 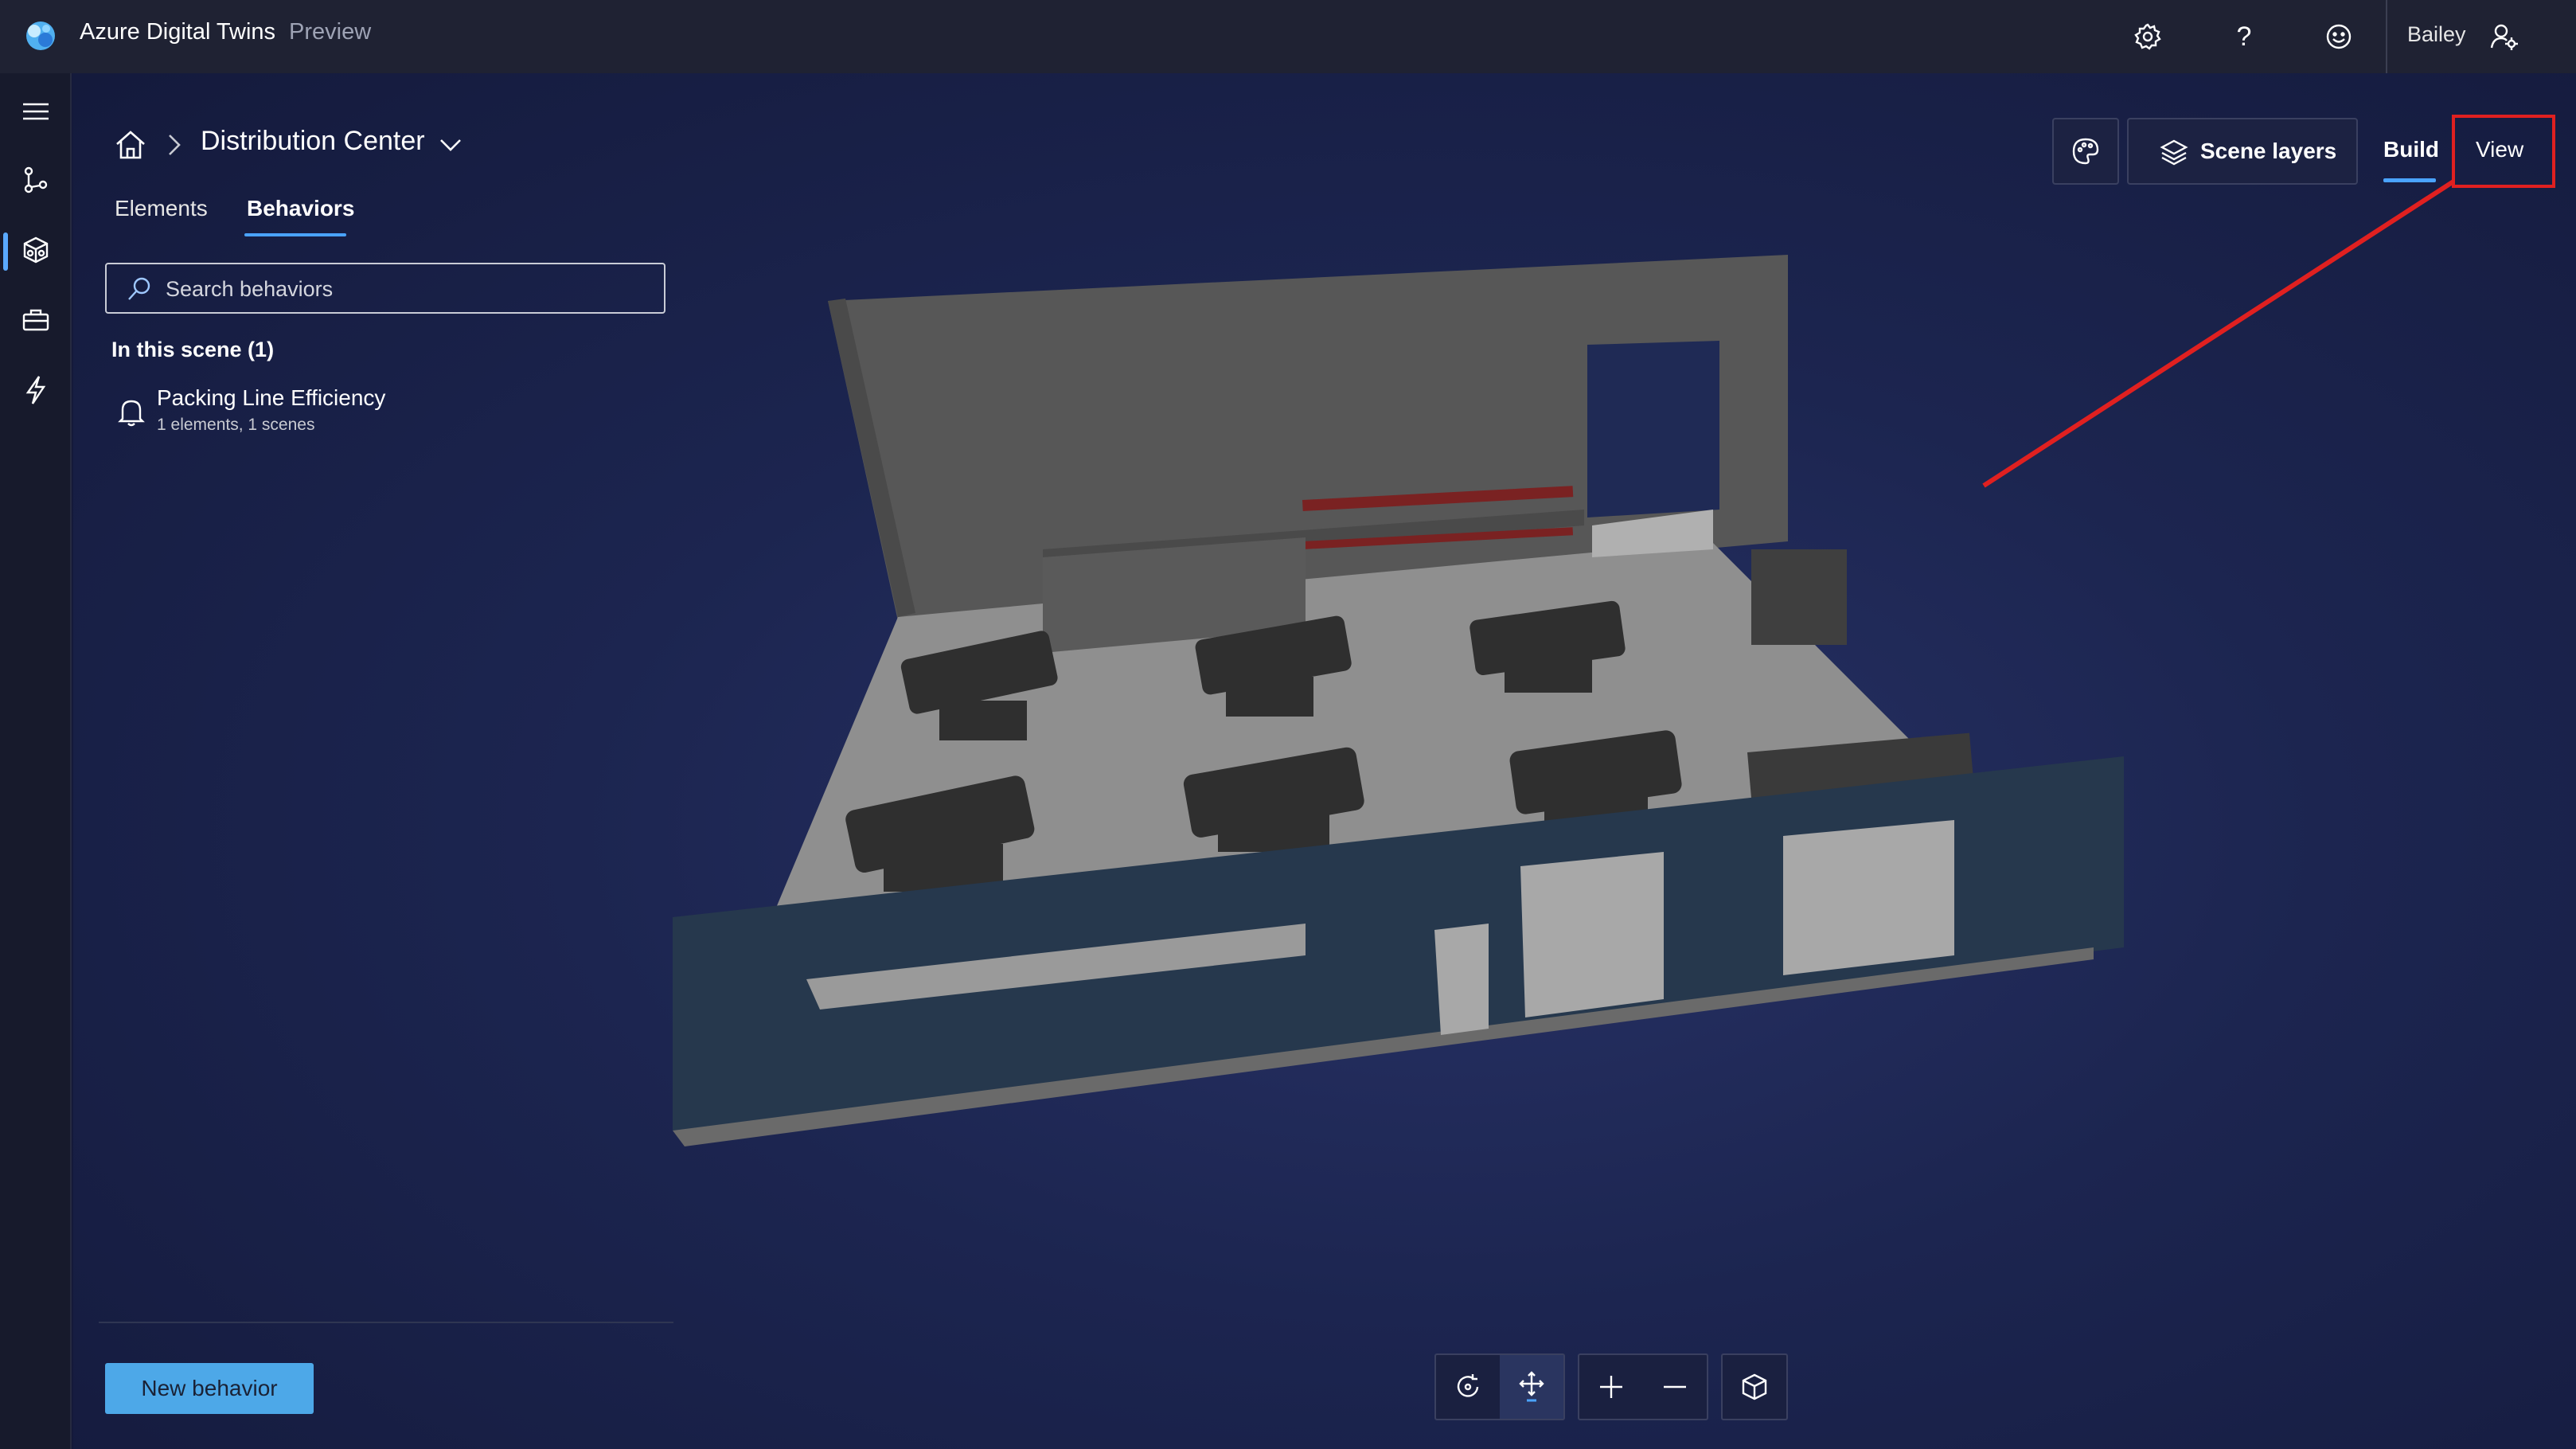 What do you see at coordinates (178, 32) in the screenshot?
I see `app-title: Azure Digital Twins` at bounding box center [178, 32].